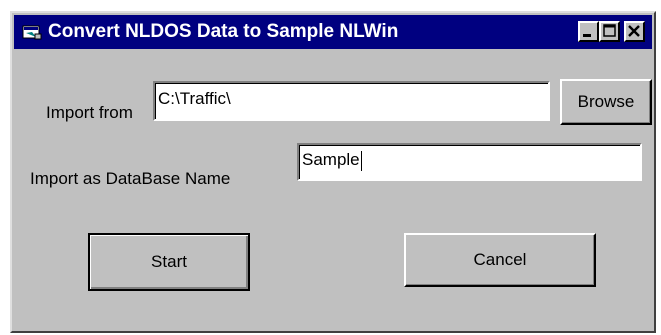 The width and height of the screenshot is (661, 335). I want to click on browse-button: Browse, so click(606, 102).